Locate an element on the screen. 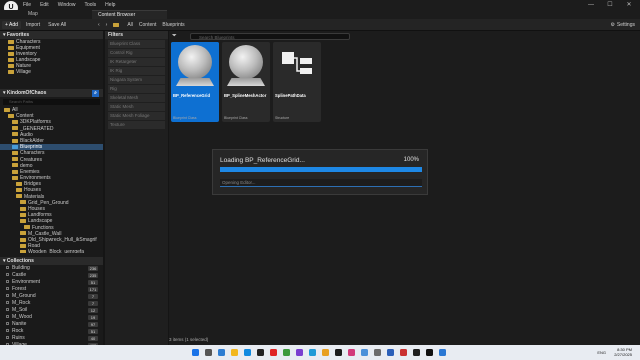 The width and height of the screenshot is (640, 360). unreal-taskbar-icon is located at coordinates (429, 352).